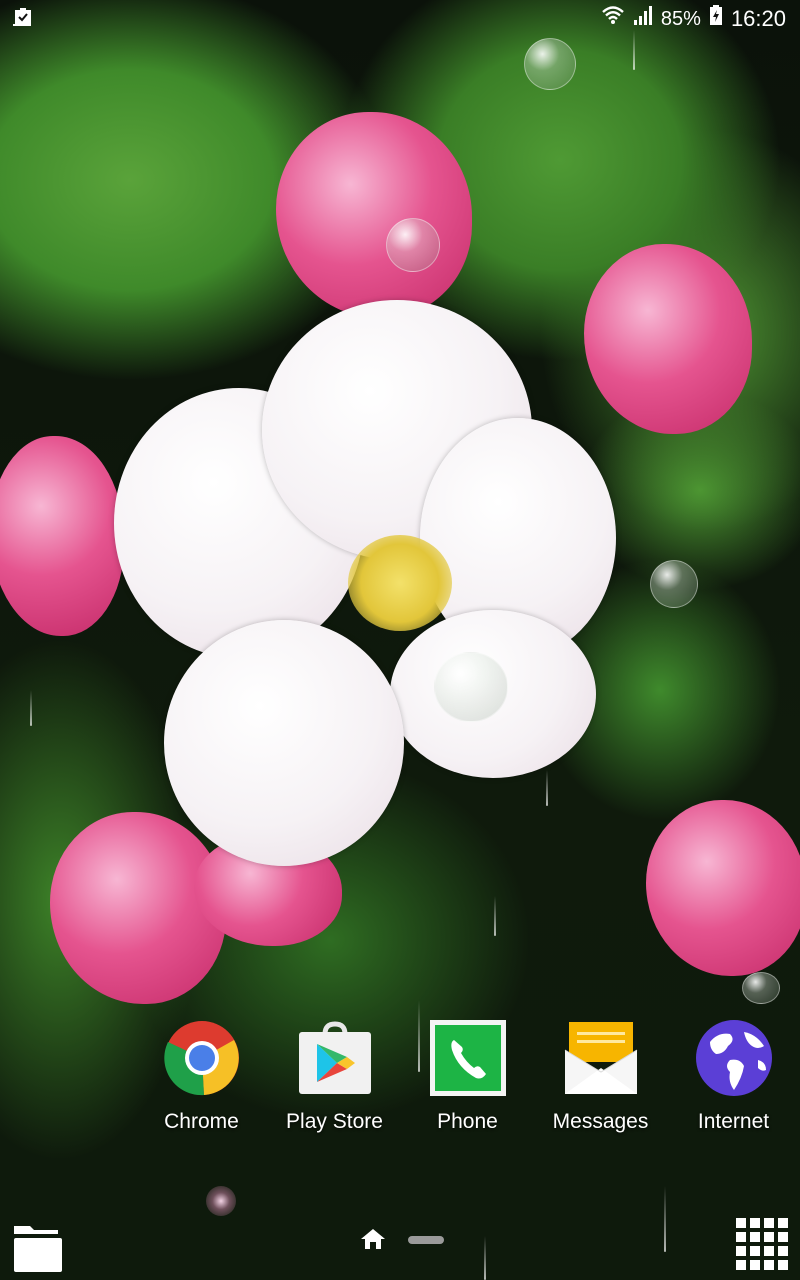 This screenshot has height=1280, width=800. Describe the element at coordinates (400, 583) in the screenshot. I see `flower-center` at that location.